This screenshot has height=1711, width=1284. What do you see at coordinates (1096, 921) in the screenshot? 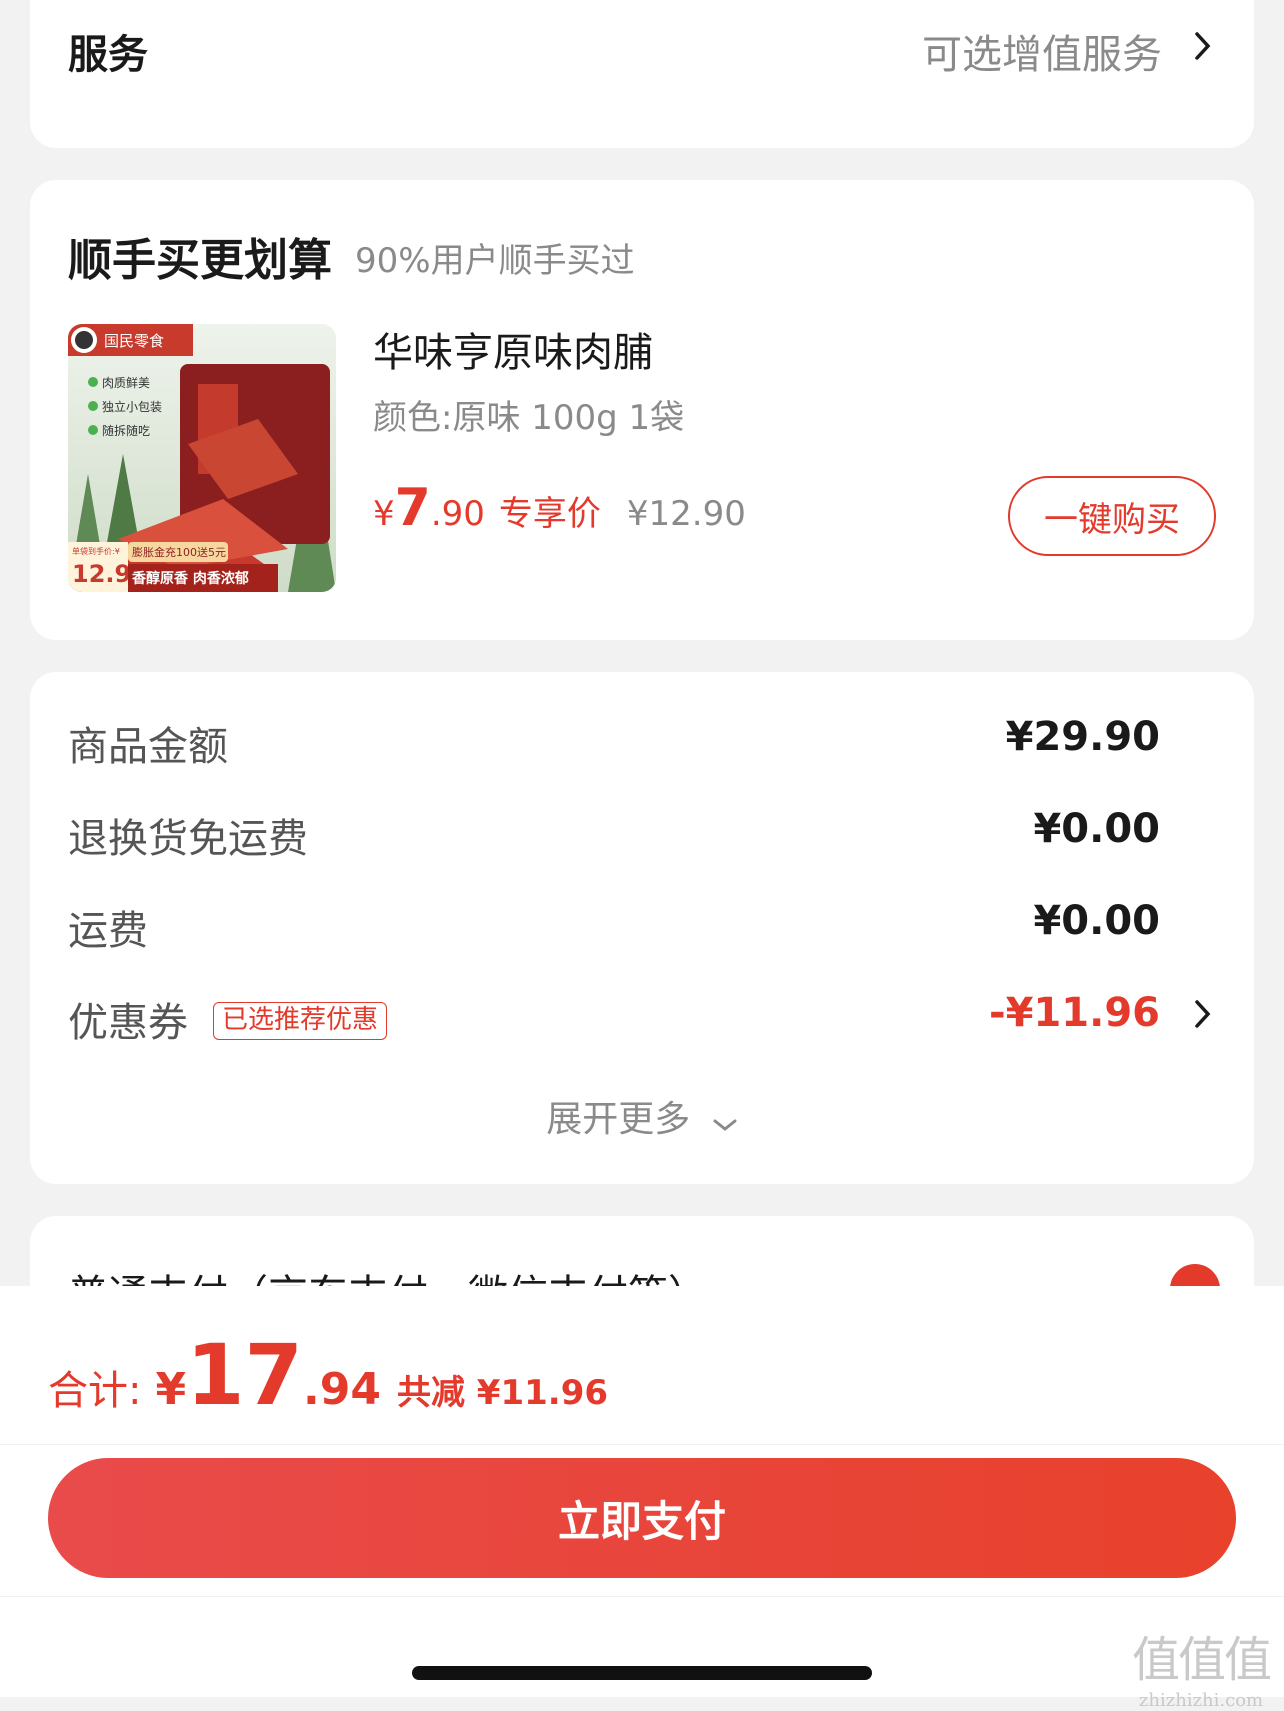
I see `amount-value-shipping: ¥0.00` at bounding box center [1096, 921].